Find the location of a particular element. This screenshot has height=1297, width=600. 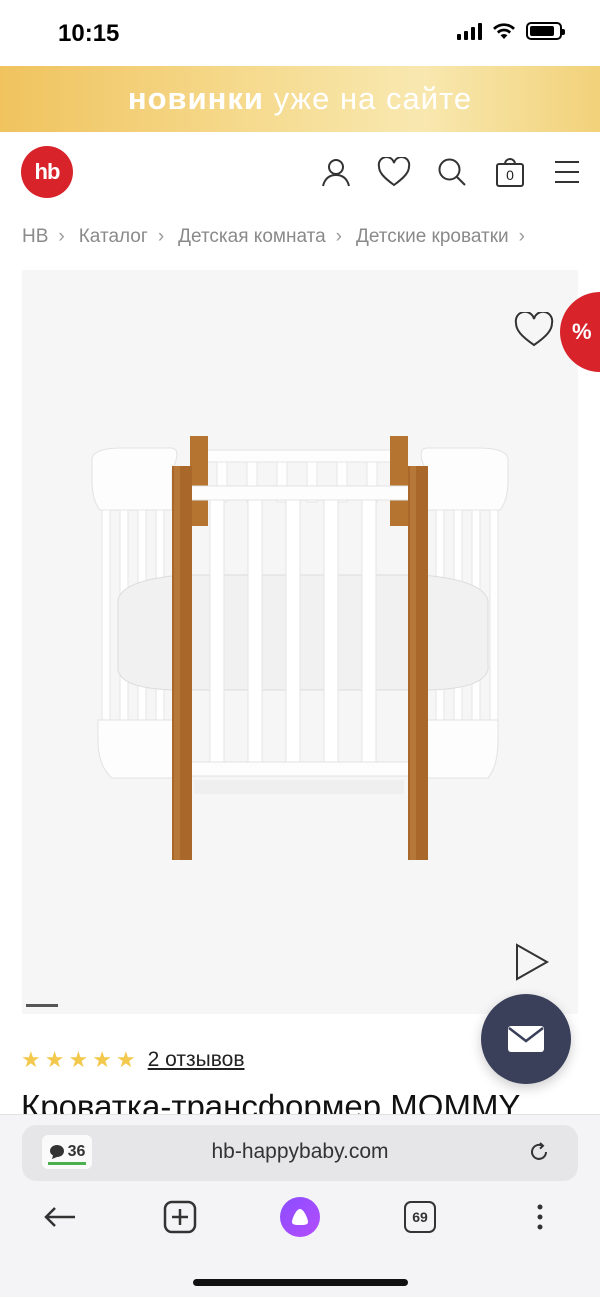

status-bar: 10:15 is located at coordinates (300, 33).